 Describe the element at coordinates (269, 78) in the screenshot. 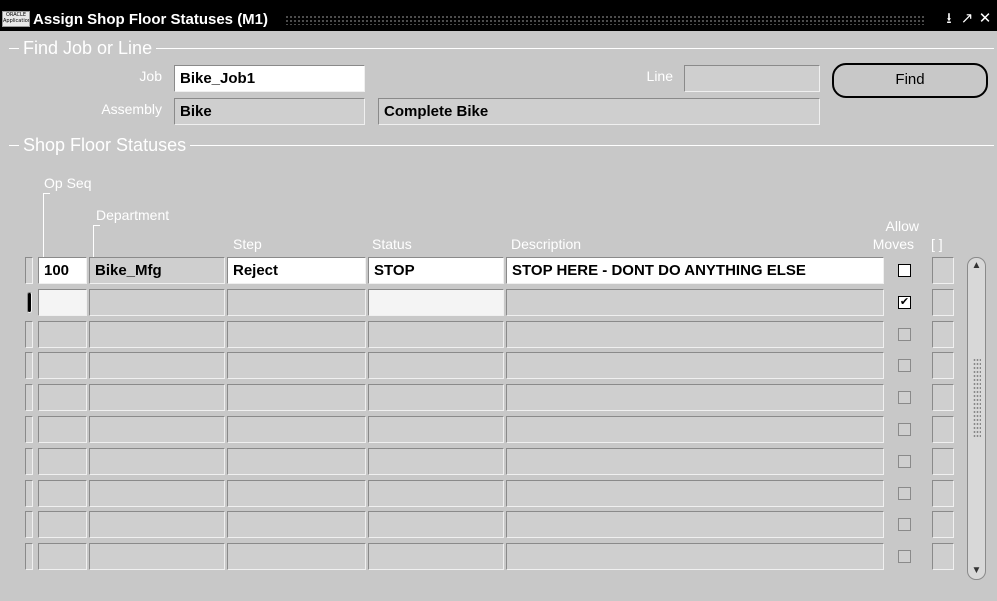

I see `job-field: Bike_Job1` at that location.